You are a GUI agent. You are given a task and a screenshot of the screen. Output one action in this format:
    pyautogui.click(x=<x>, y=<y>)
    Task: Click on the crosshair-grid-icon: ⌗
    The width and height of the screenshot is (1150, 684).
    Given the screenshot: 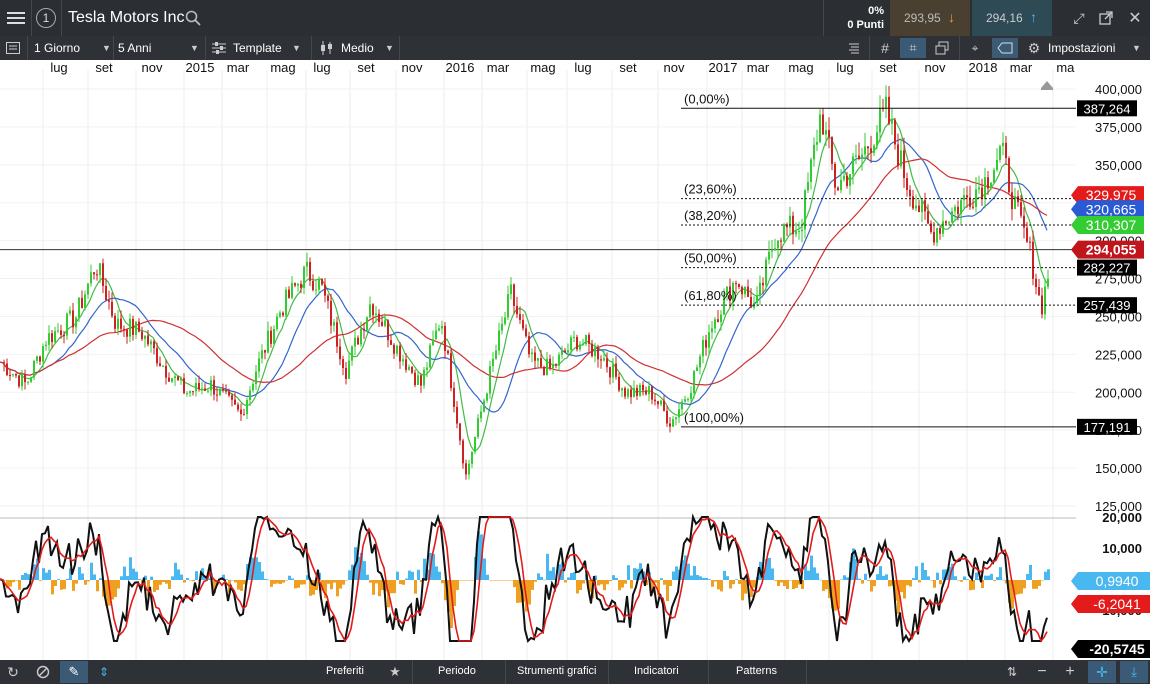 What is the action you would take?
    pyautogui.click(x=913, y=48)
    